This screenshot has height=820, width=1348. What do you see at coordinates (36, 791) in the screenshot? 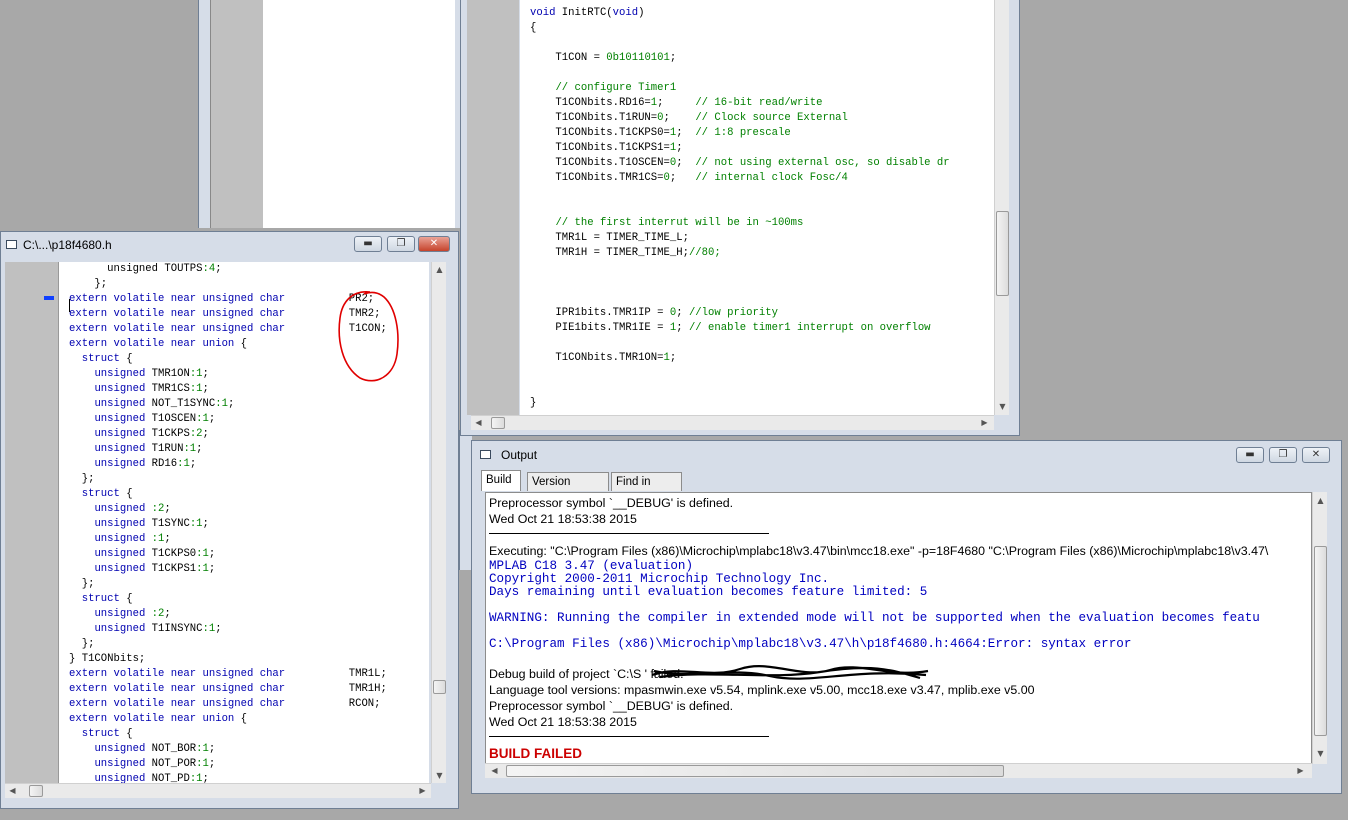
I see `header-hscroll-thumb` at bounding box center [36, 791].